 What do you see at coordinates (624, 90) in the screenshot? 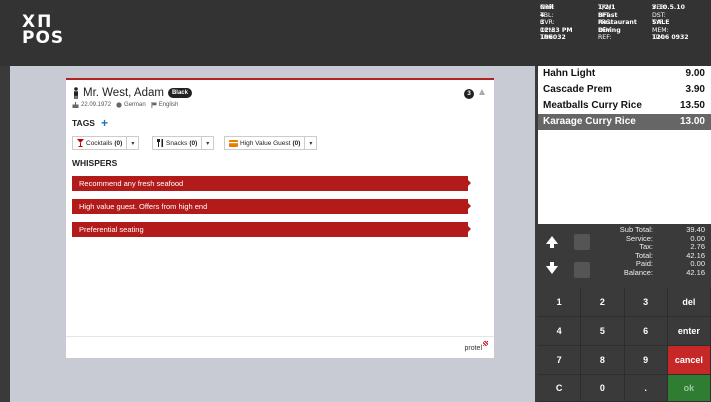
I see `order-item: Cascade Prem 3.90` at bounding box center [624, 90].